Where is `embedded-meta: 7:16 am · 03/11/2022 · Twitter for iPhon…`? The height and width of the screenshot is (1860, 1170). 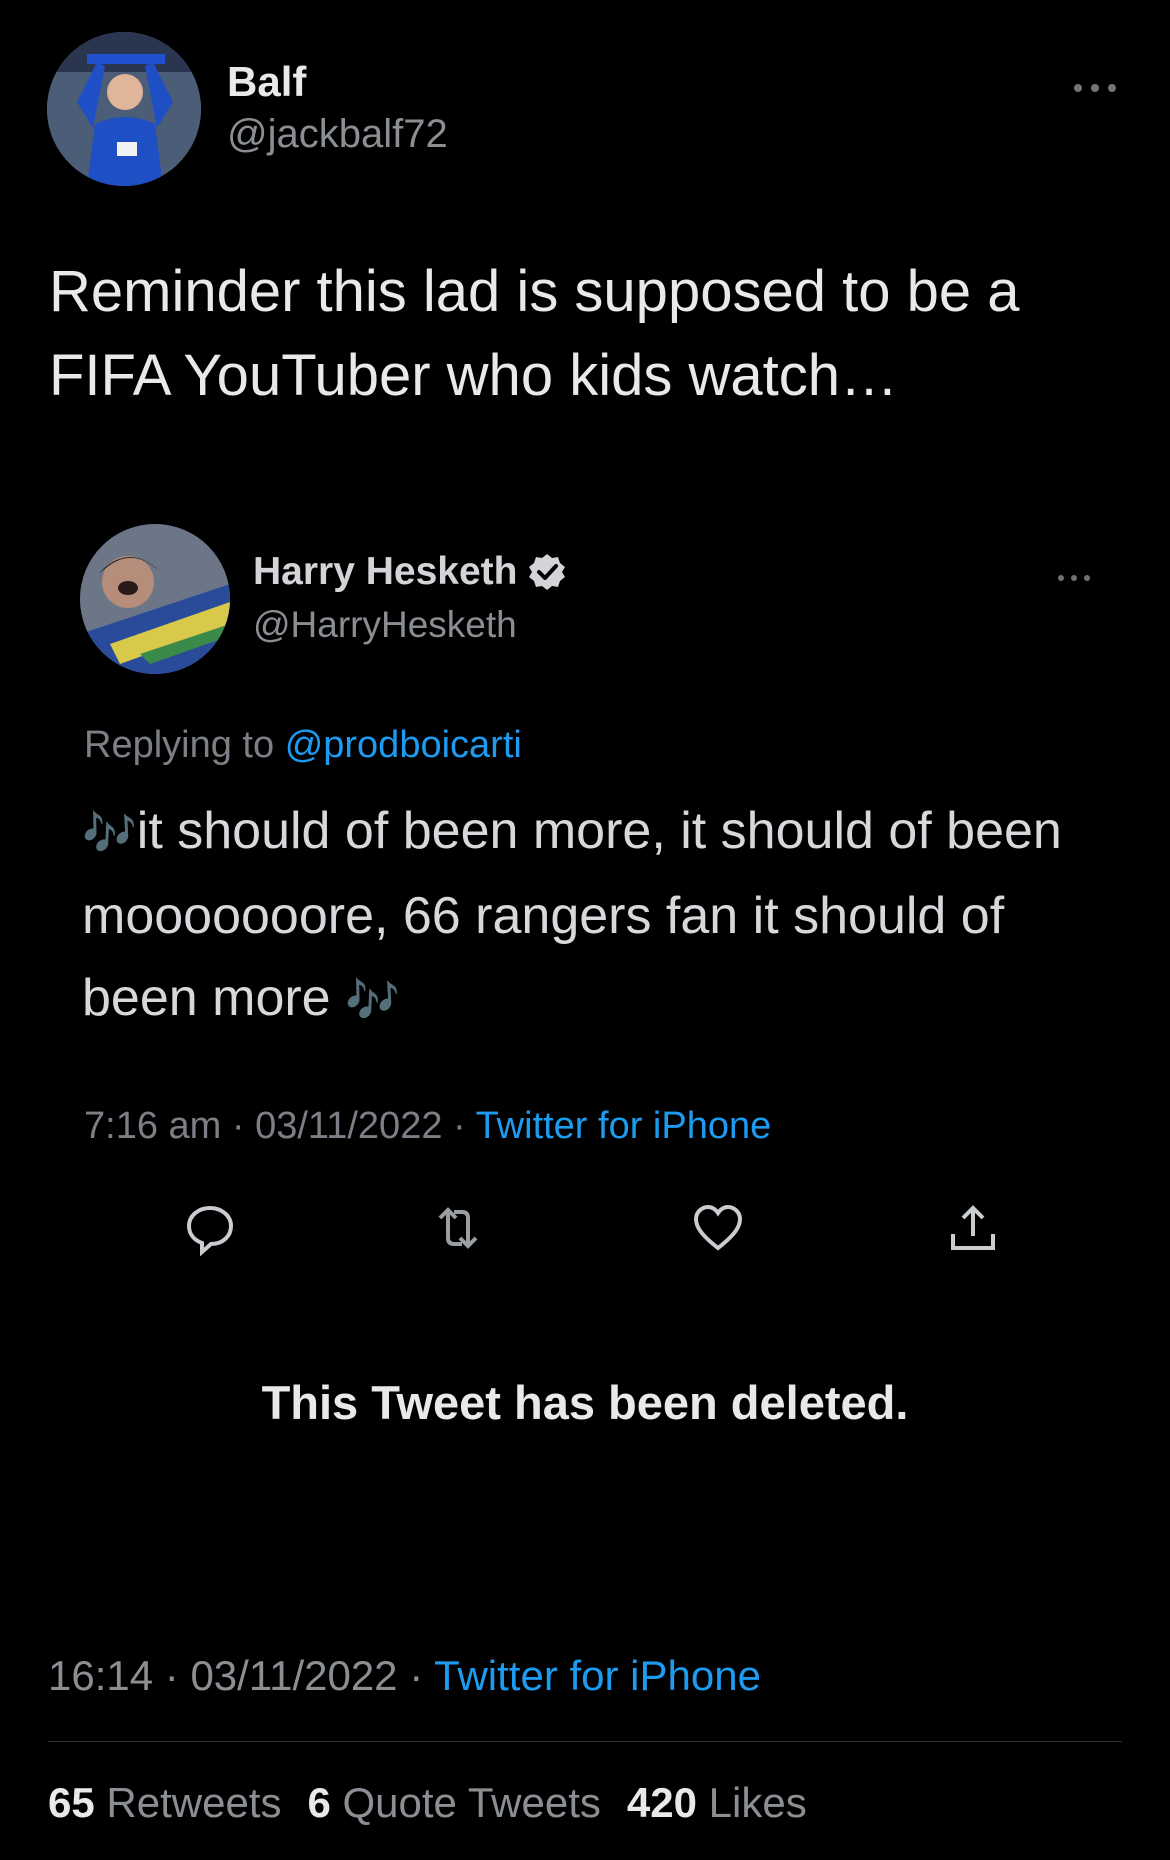
embedded-meta: 7:16 am · 03/11/2022 · Twitter for iPhon… is located at coordinates (427, 1126).